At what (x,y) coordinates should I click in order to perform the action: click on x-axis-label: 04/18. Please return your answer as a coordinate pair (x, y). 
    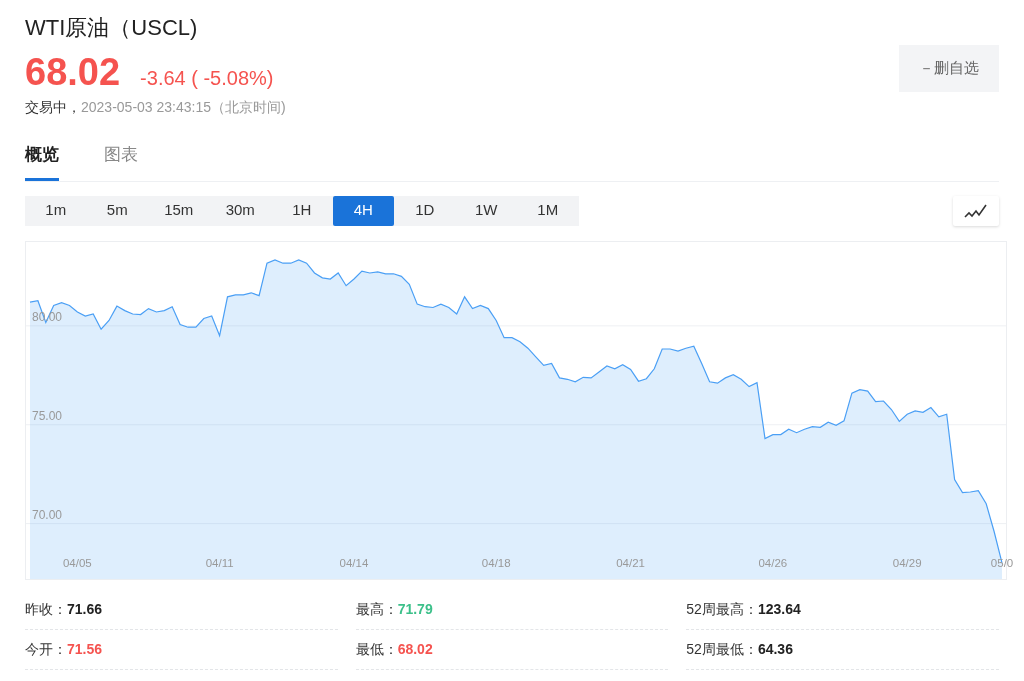
    Looking at the image, I should click on (496, 562).